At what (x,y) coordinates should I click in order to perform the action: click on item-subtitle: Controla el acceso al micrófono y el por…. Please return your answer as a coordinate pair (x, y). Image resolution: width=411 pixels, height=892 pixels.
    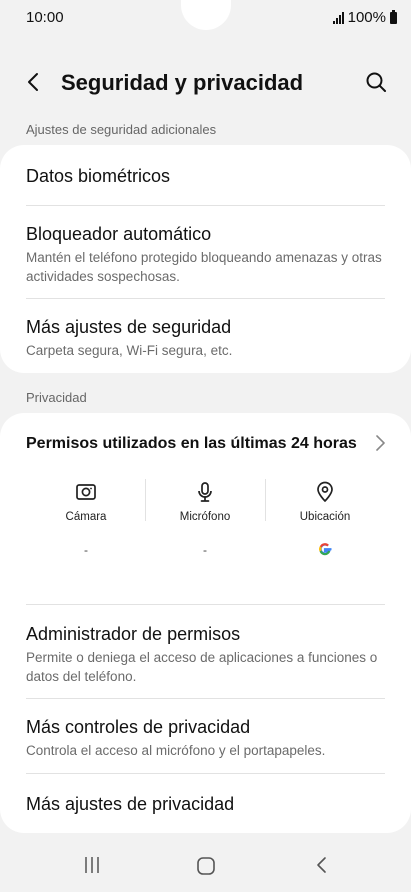
    Looking at the image, I should click on (176, 750).